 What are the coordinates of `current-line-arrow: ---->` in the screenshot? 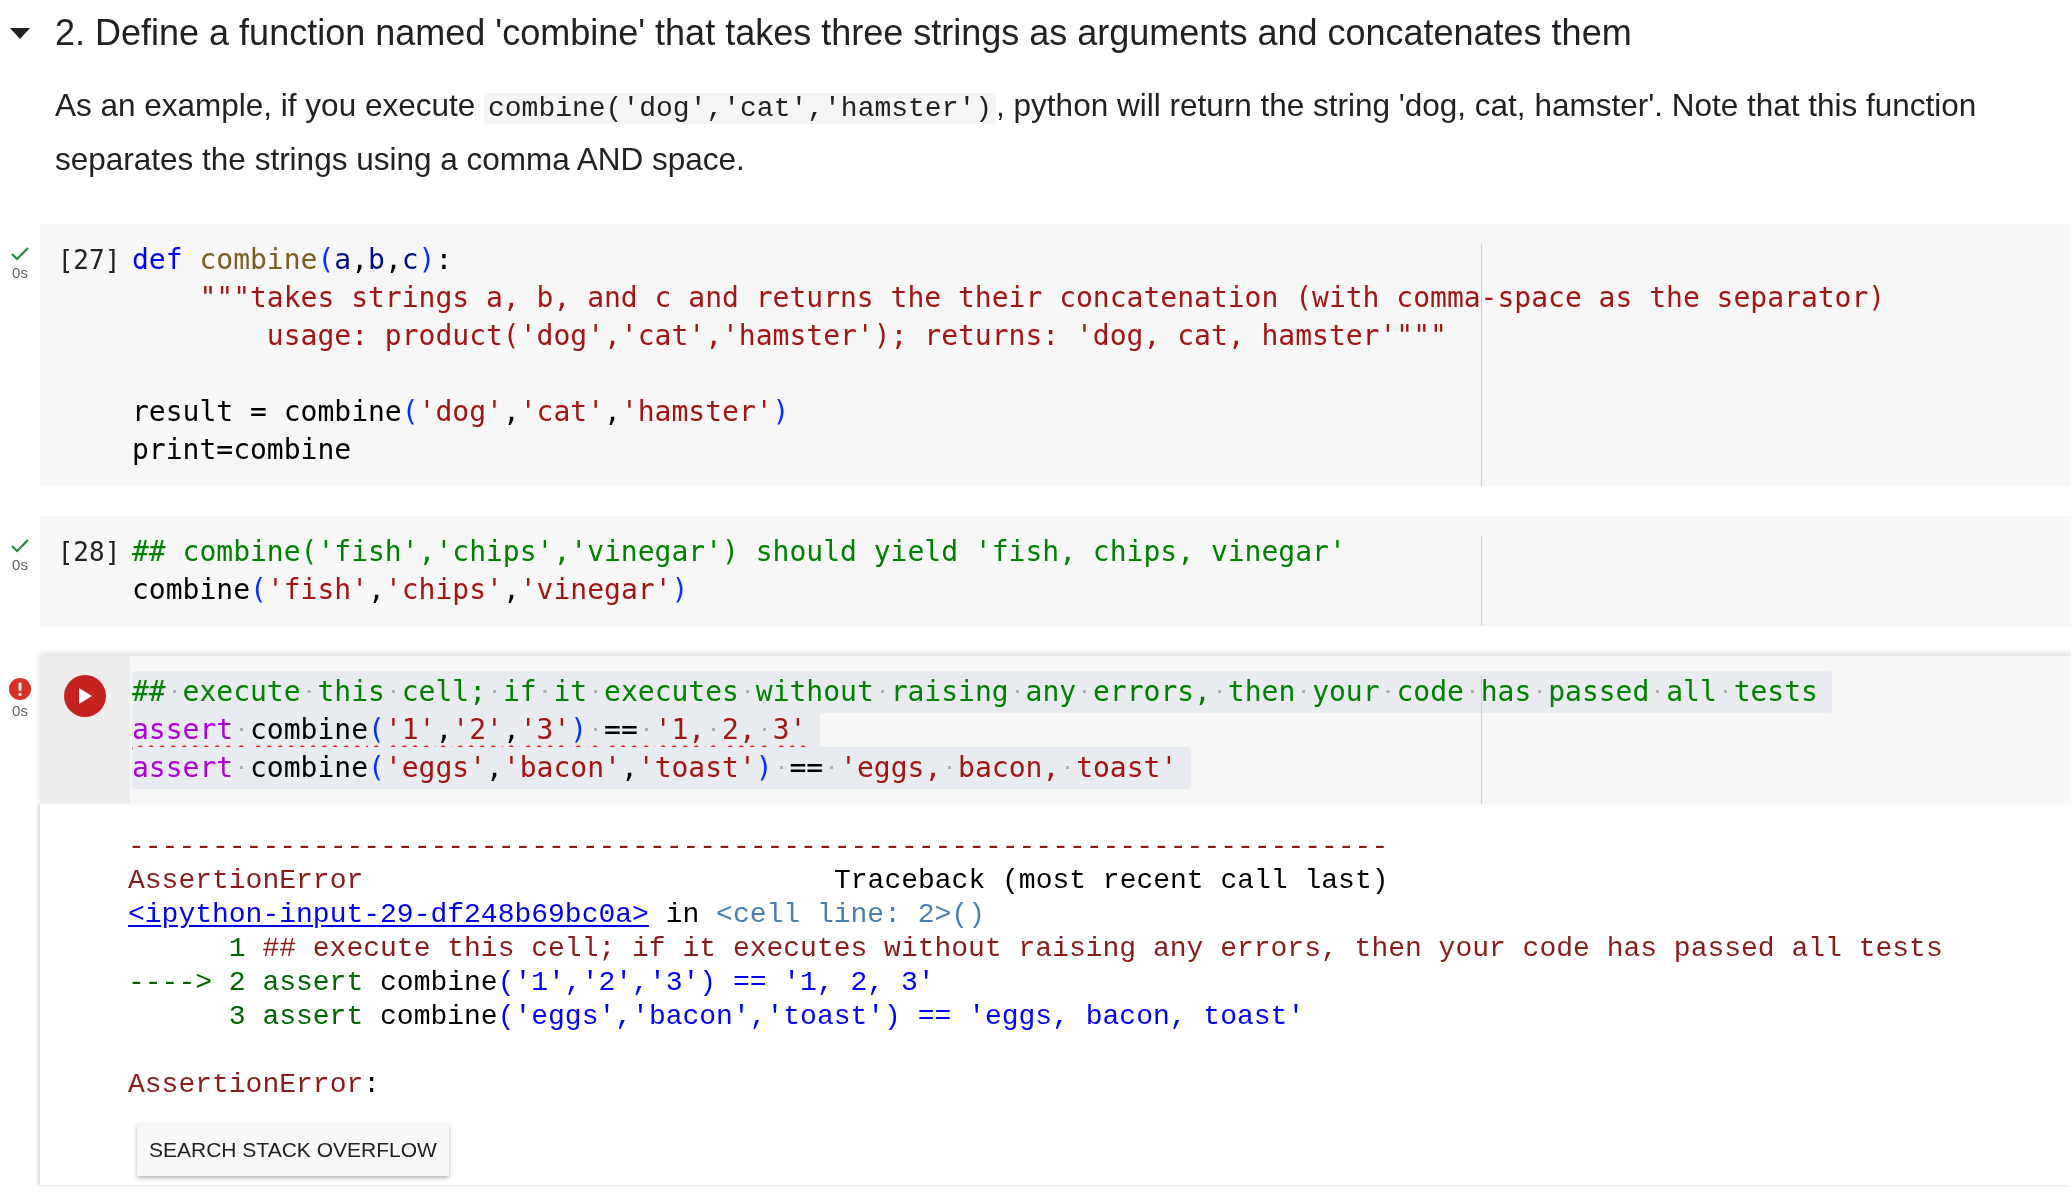 It's located at (170, 983).